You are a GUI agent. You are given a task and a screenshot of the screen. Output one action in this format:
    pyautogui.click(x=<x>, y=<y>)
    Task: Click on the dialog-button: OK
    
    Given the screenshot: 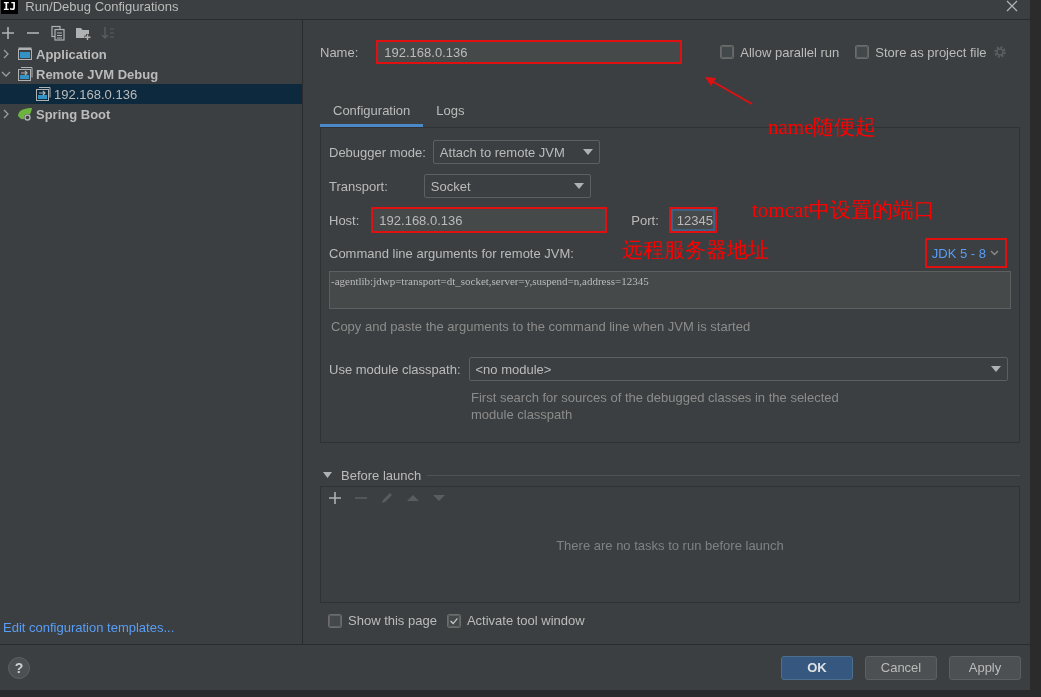 What is the action you would take?
    pyautogui.click(x=817, y=667)
    